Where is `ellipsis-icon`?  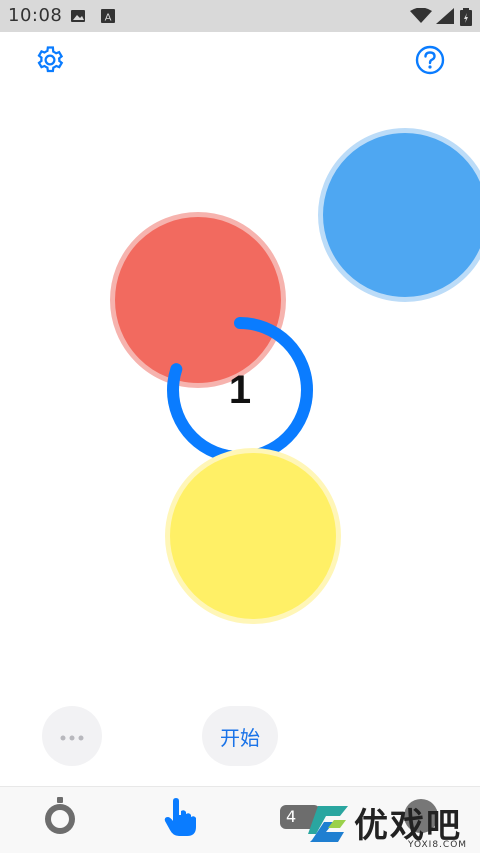
ellipsis-icon is located at coordinates (72, 736).